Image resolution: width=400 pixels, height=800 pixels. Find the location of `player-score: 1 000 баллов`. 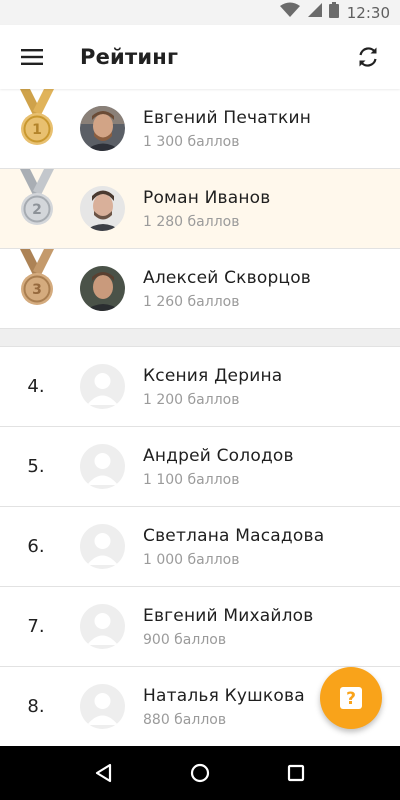

player-score: 1 000 баллов is located at coordinates (191, 559).